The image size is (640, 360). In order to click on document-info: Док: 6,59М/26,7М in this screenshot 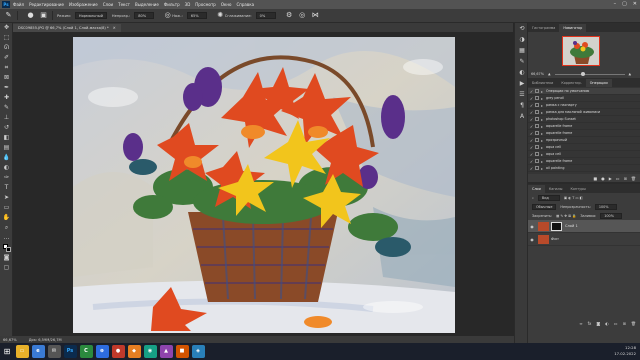, I will do `click(45, 340)`.